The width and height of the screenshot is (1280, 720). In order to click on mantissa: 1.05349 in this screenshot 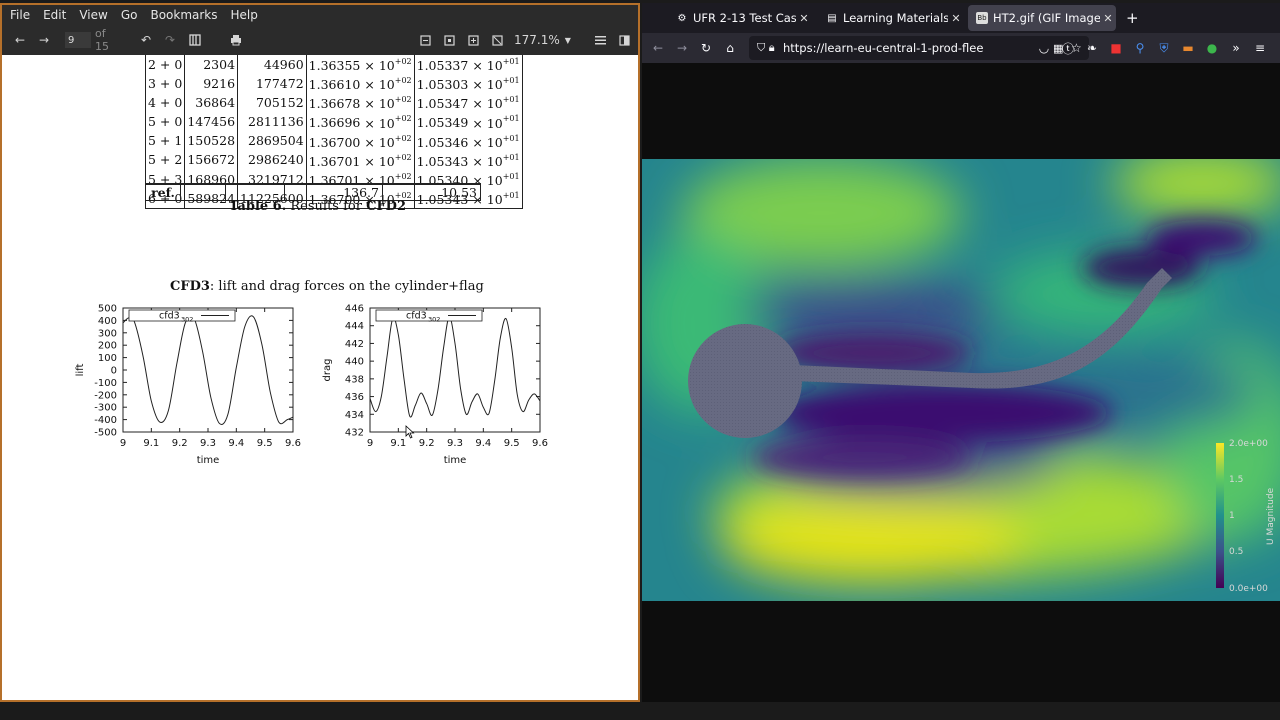, I will do `click(442, 123)`.